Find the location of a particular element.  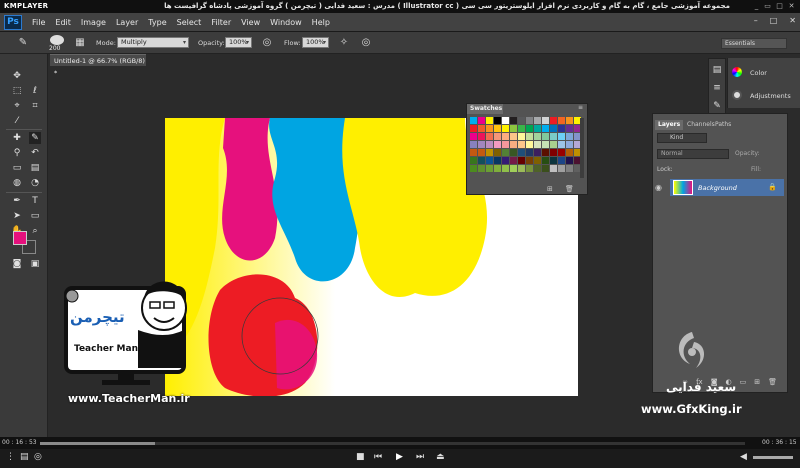

swatches-scrollbar is located at coordinates (582, 148).